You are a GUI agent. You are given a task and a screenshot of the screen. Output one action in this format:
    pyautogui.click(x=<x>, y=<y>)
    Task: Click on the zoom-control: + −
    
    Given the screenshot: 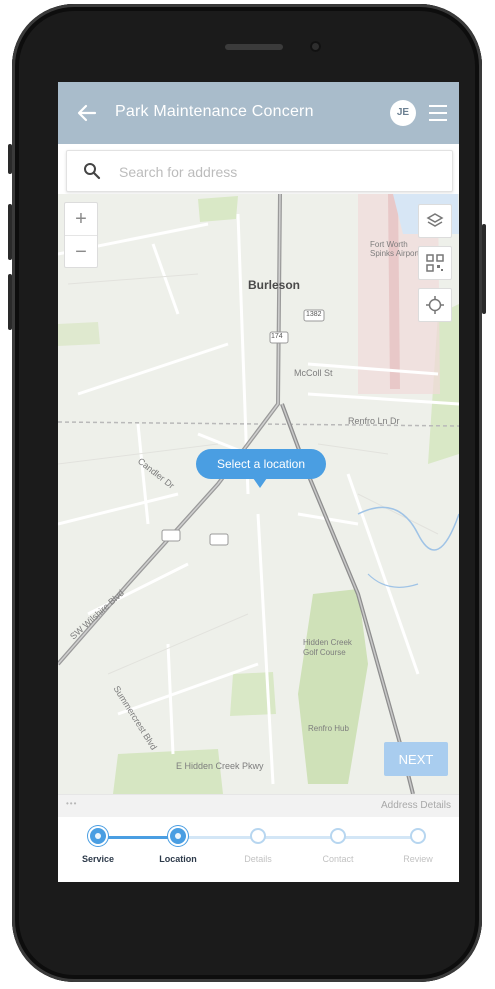 What is the action you would take?
    pyautogui.click(x=81, y=235)
    